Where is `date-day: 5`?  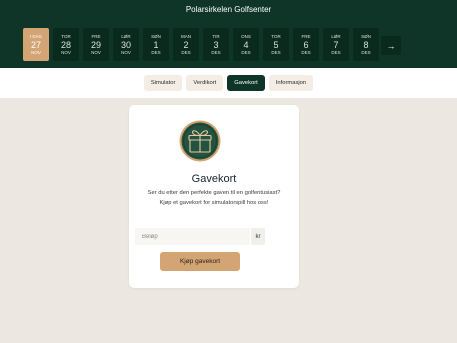 date-day: 5 is located at coordinates (276, 44).